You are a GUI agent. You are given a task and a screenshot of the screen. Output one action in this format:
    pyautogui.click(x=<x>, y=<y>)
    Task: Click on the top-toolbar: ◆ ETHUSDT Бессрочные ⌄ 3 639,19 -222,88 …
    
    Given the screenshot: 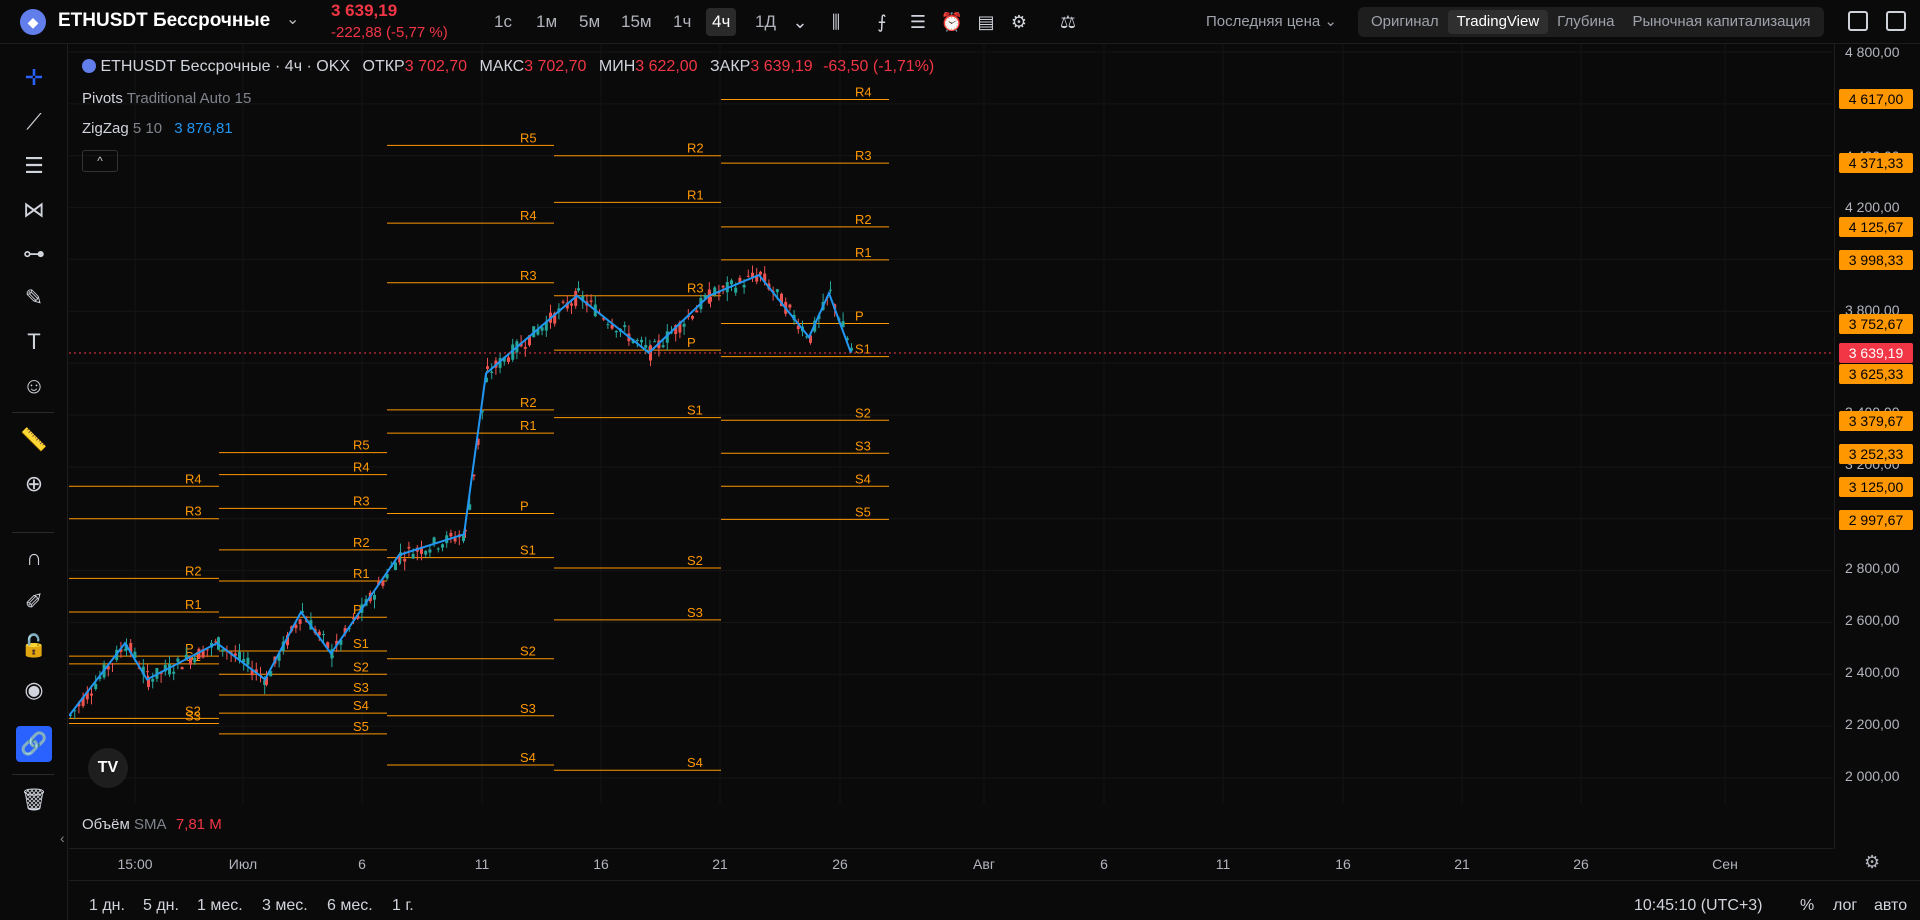 What is the action you would take?
    pyautogui.click(x=960, y=22)
    